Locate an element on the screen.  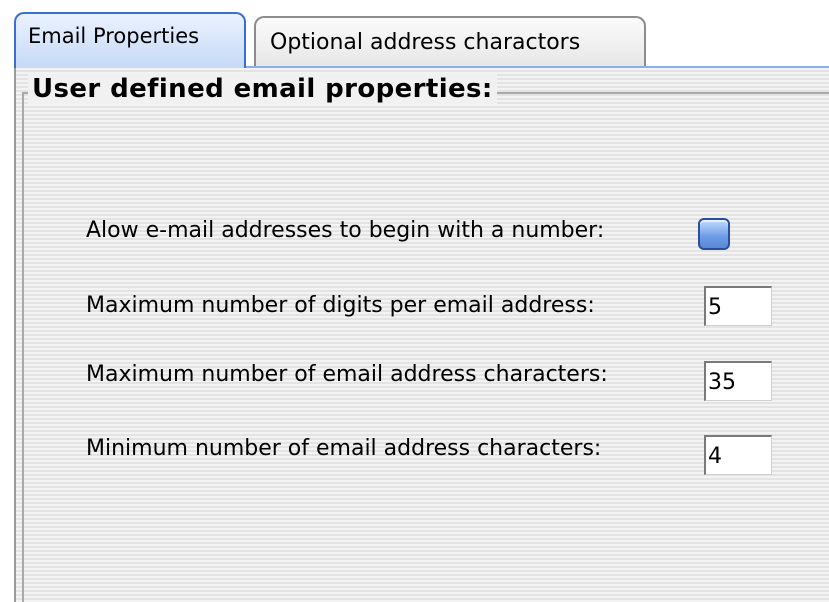
begin-with-number-checkbox is located at coordinates (714, 234).